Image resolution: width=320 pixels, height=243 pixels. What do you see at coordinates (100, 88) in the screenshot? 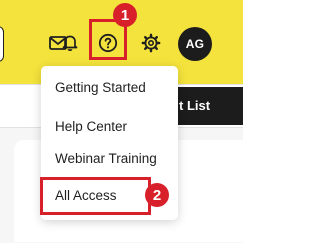
I see `menu-item-getting-started: Getting Started` at bounding box center [100, 88].